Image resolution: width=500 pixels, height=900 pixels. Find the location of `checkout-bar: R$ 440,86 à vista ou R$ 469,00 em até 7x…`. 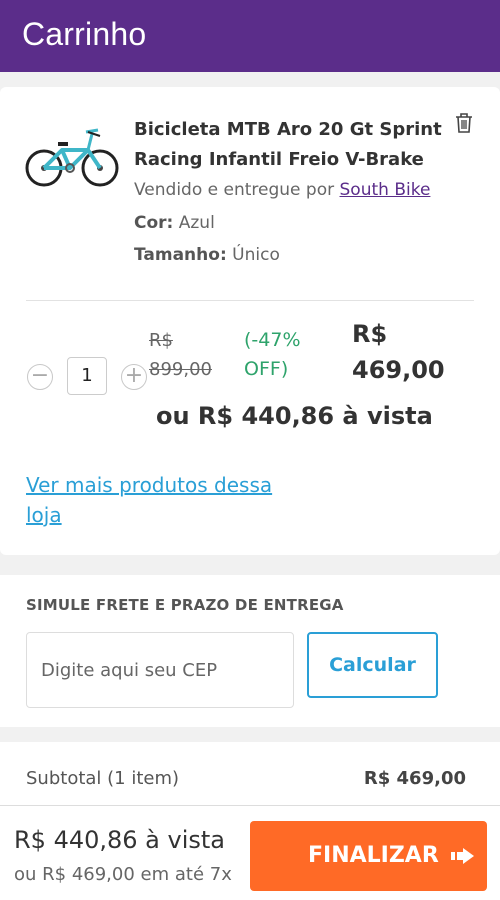

checkout-bar: R$ 440,86 à vista ou R$ 469,00 em até 7x… is located at coordinates (250, 852).